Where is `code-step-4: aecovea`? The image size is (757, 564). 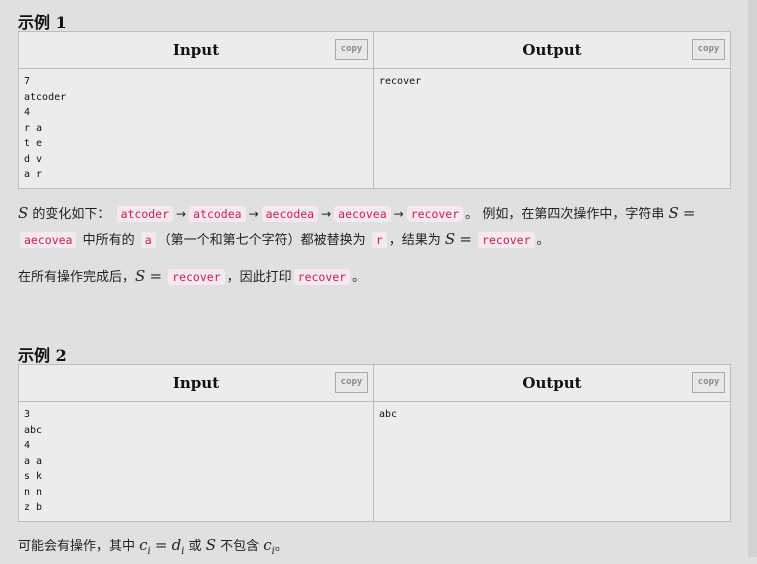 code-step-4: aecovea is located at coordinates (362, 214).